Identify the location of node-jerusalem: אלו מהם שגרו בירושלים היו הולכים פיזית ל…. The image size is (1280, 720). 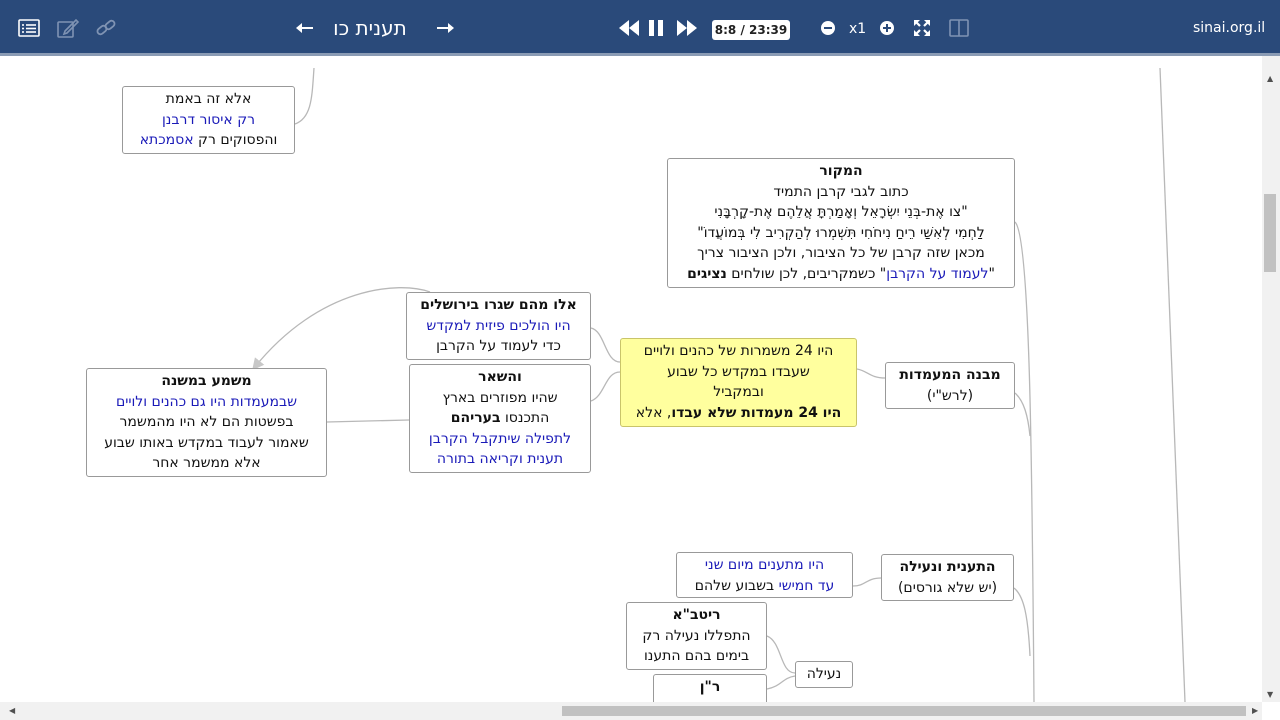
(498, 326).